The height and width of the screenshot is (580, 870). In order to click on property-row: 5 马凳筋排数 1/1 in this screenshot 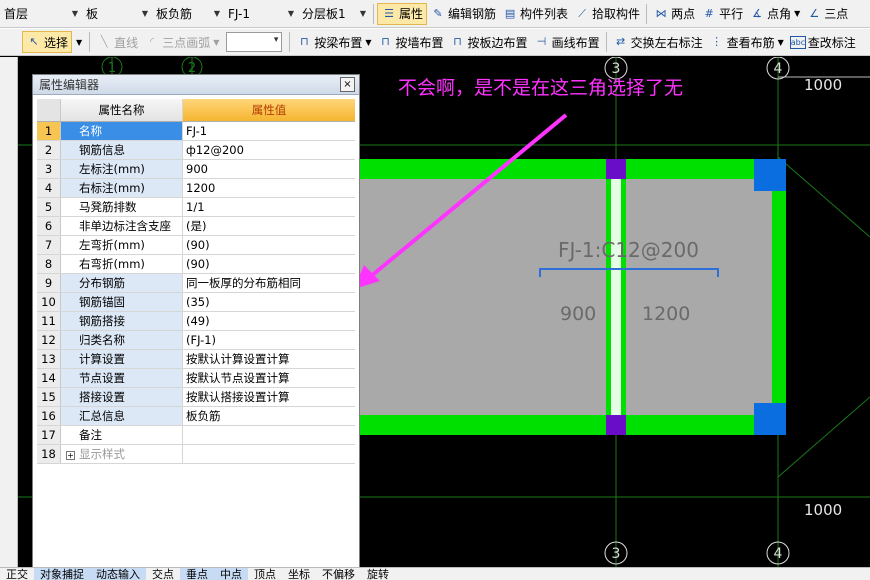, I will do `click(196, 207)`.